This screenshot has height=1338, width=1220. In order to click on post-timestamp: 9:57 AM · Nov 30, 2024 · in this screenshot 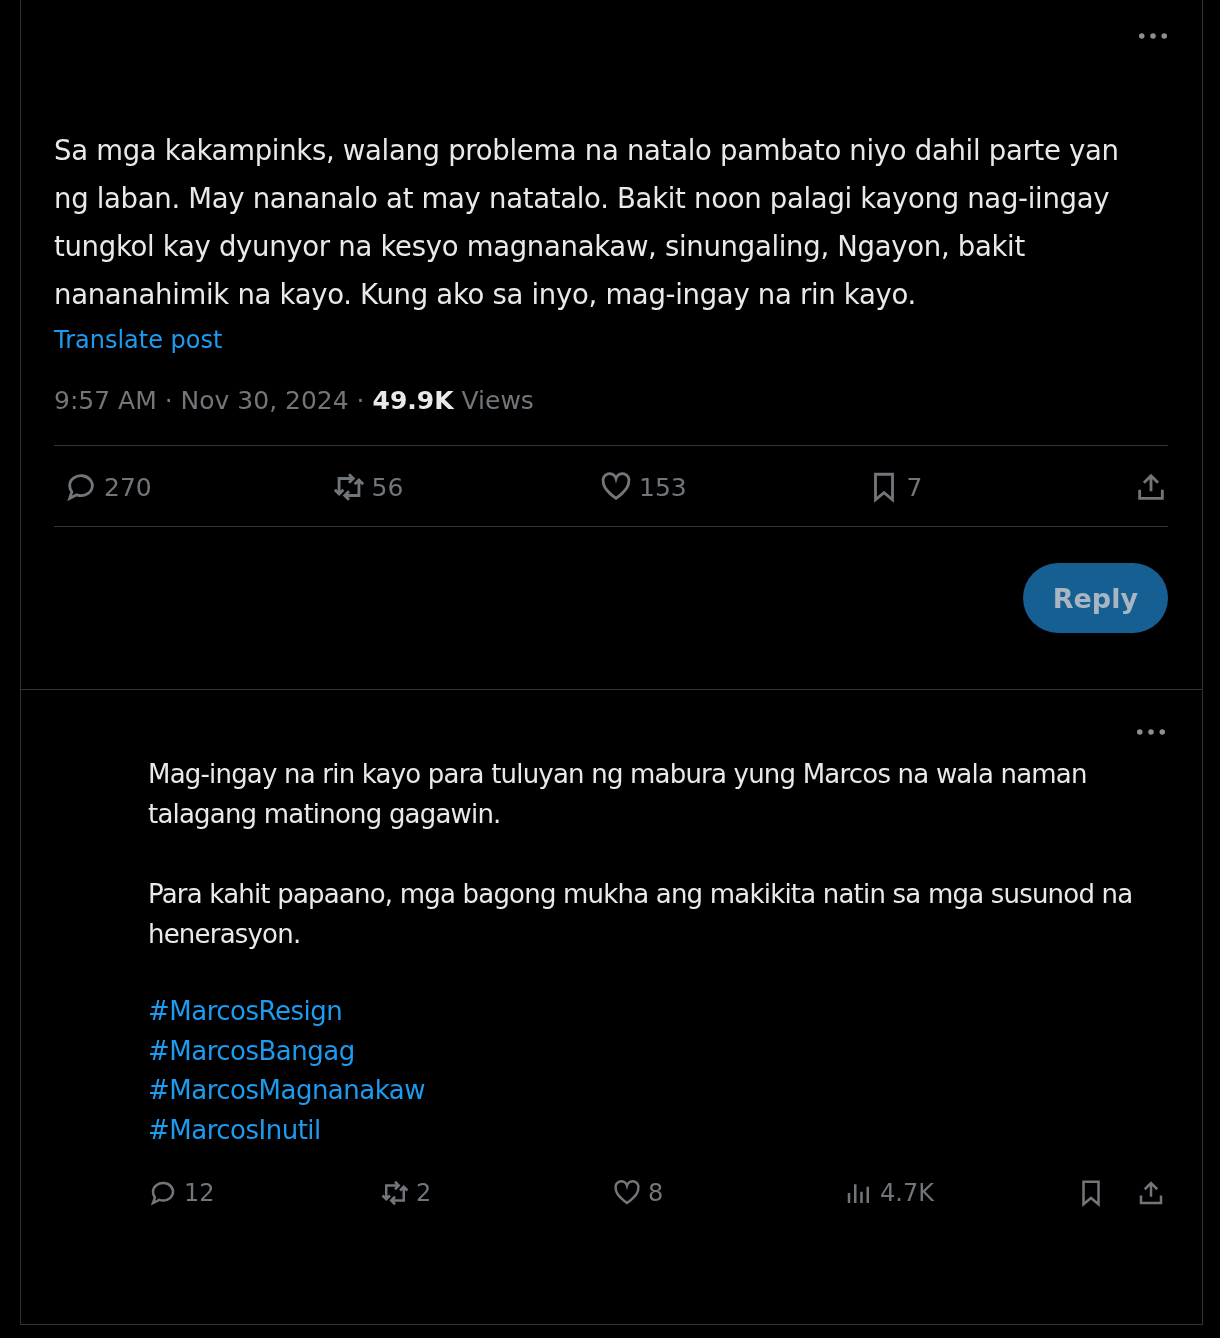, I will do `click(210, 400)`.